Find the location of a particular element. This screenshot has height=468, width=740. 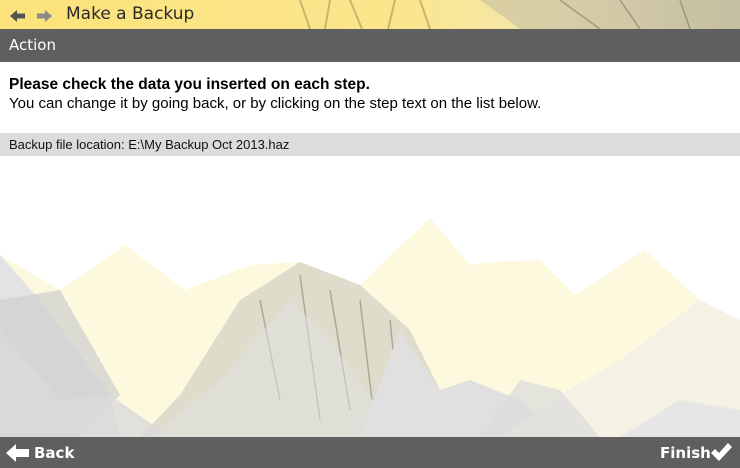

checkmark-icon is located at coordinates (721, 452).